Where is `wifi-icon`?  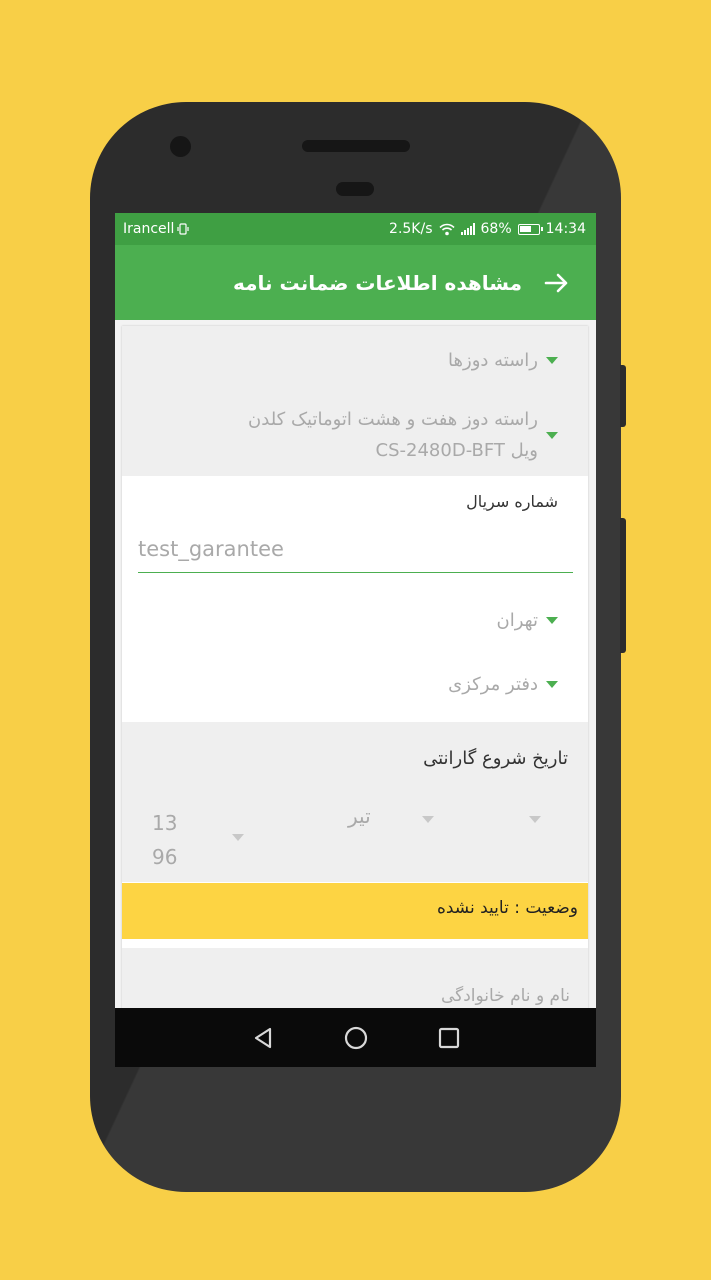
wifi-icon is located at coordinates (446, 229).